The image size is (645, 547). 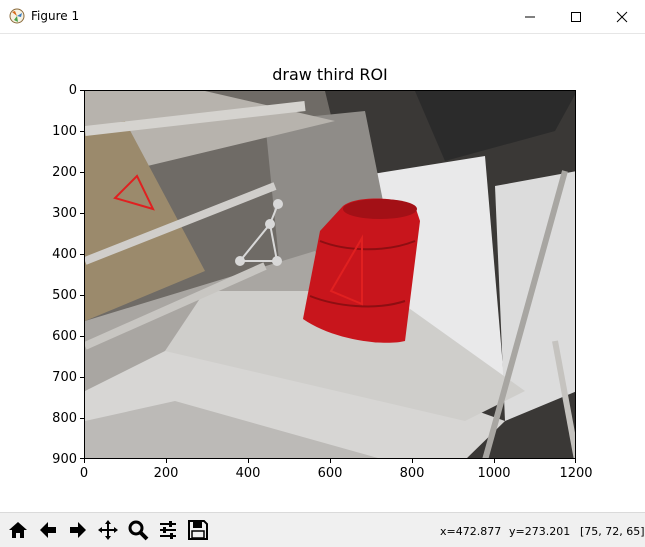 I want to click on home-icon, so click(x=18, y=530).